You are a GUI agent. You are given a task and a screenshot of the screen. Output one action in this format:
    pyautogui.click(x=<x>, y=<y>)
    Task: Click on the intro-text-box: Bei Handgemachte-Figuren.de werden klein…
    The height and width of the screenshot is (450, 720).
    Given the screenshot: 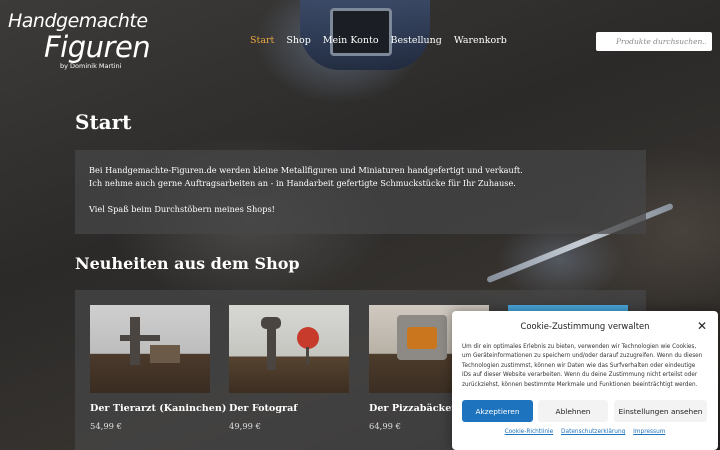 What is the action you would take?
    pyautogui.click(x=360, y=192)
    